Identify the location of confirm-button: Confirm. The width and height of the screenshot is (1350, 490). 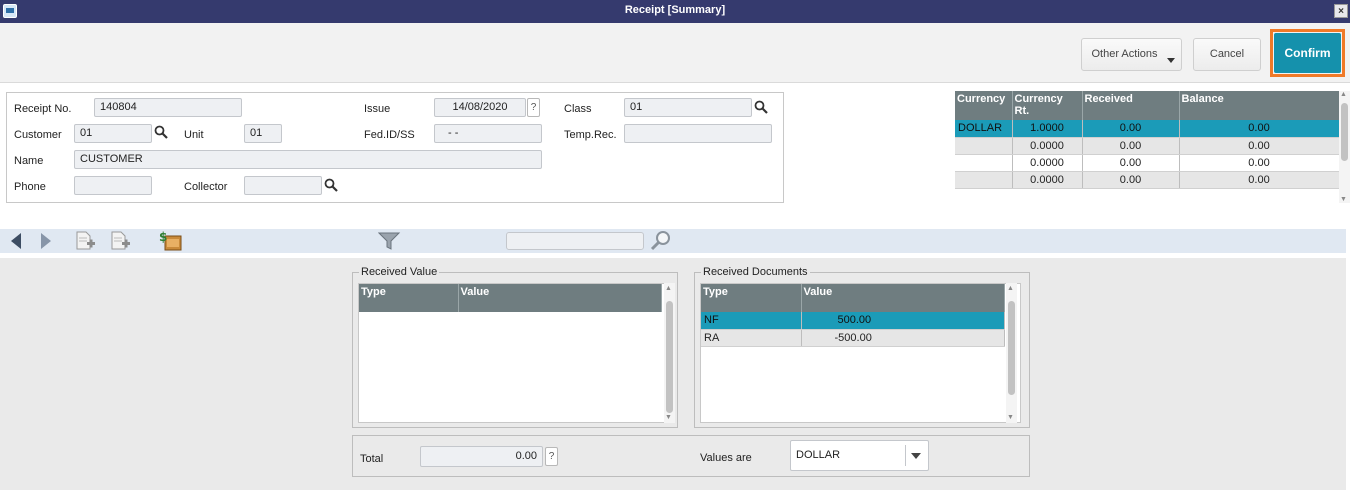
(1307, 53).